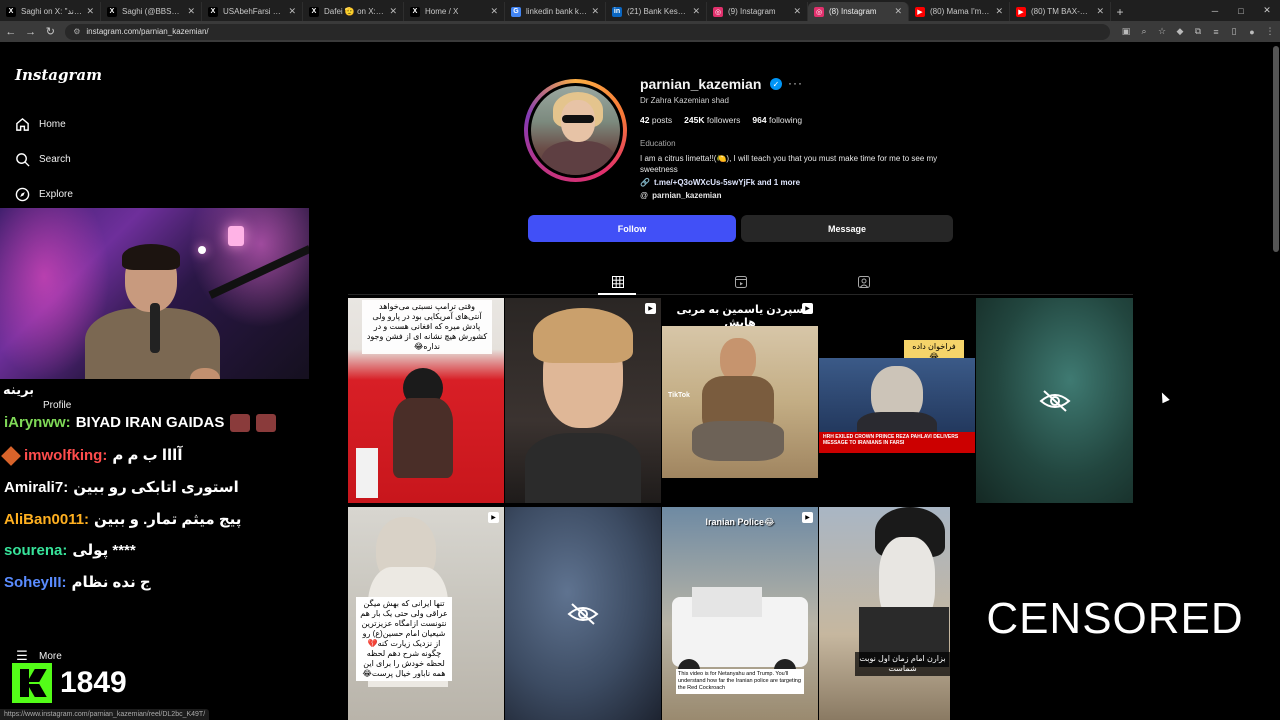 The image size is (1280, 720). I want to click on threads-link: @ parnian_kazemian, so click(681, 195).